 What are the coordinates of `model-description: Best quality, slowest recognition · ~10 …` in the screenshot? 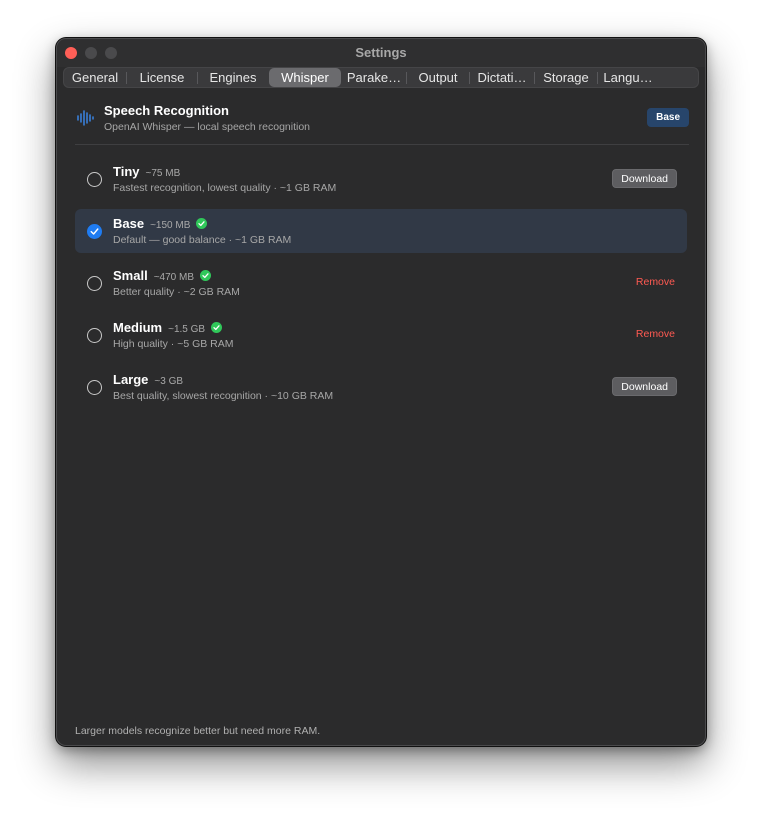 It's located at (223, 396).